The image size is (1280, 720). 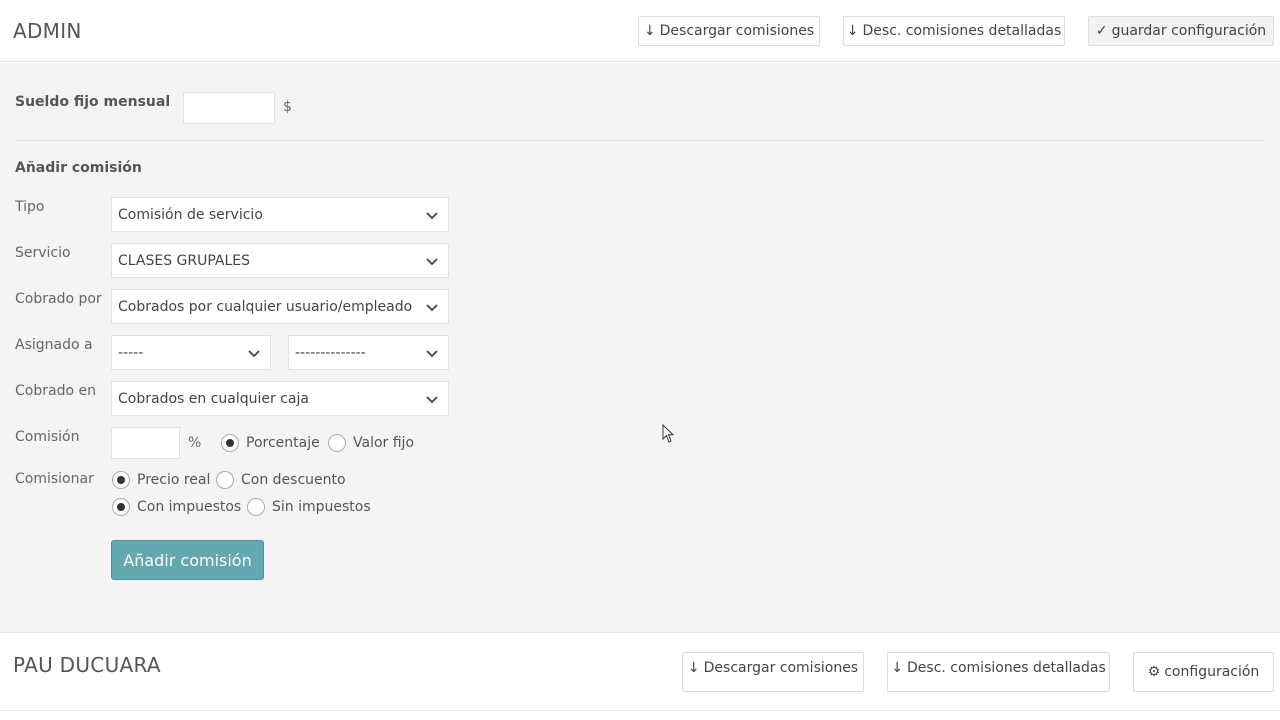 What do you see at coordinates (78, 168) in the screenshot?
I see `add-commission-title: Añadir comisión` at bounding box center [78, 168].